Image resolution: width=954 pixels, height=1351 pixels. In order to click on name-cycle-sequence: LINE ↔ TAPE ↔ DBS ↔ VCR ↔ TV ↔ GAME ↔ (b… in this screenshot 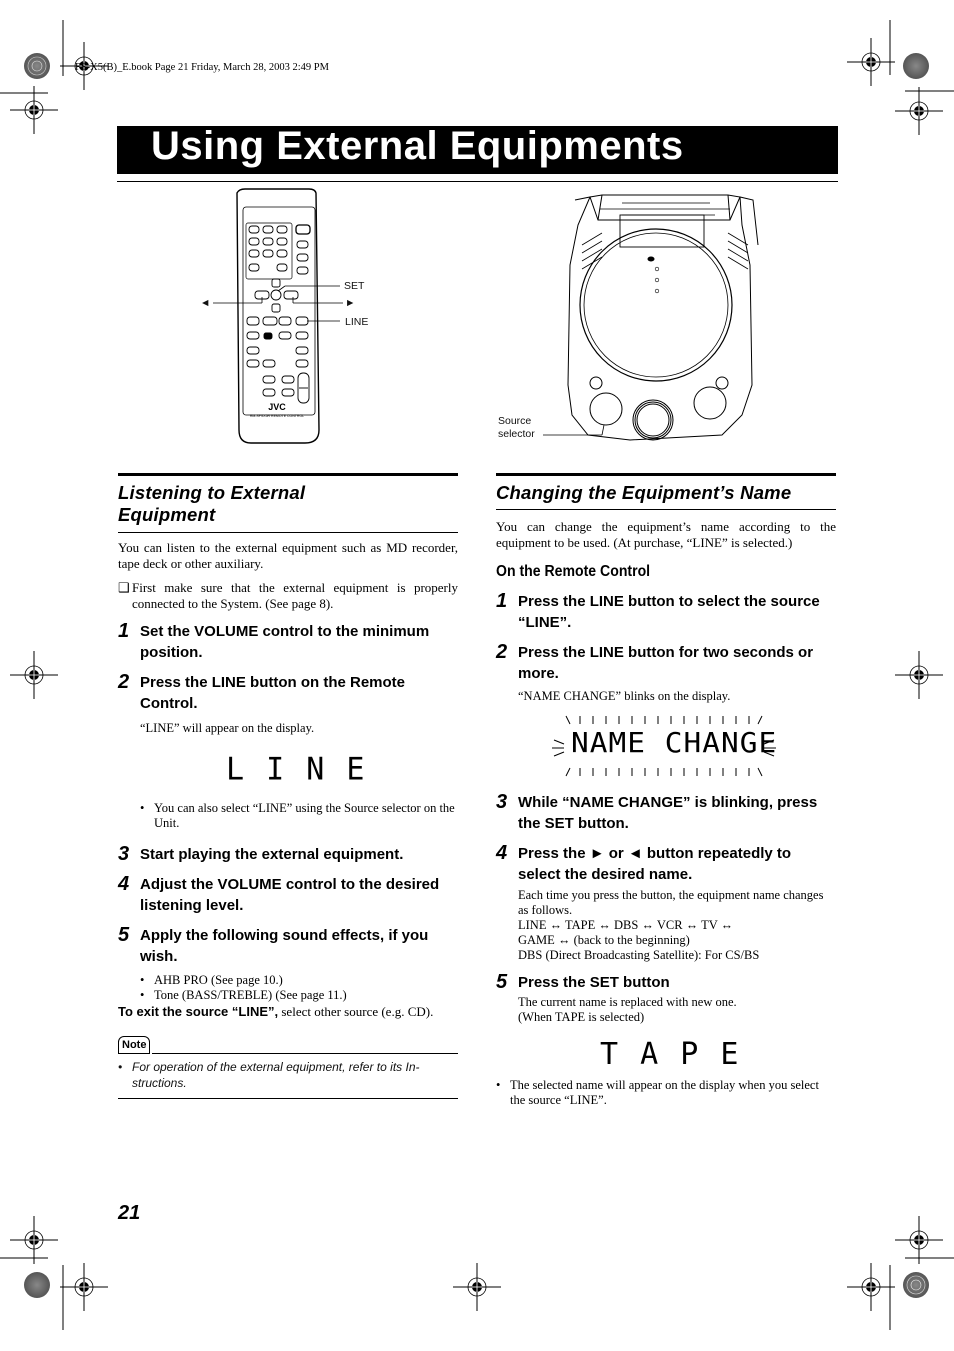, I will do `click(677, 933)`.